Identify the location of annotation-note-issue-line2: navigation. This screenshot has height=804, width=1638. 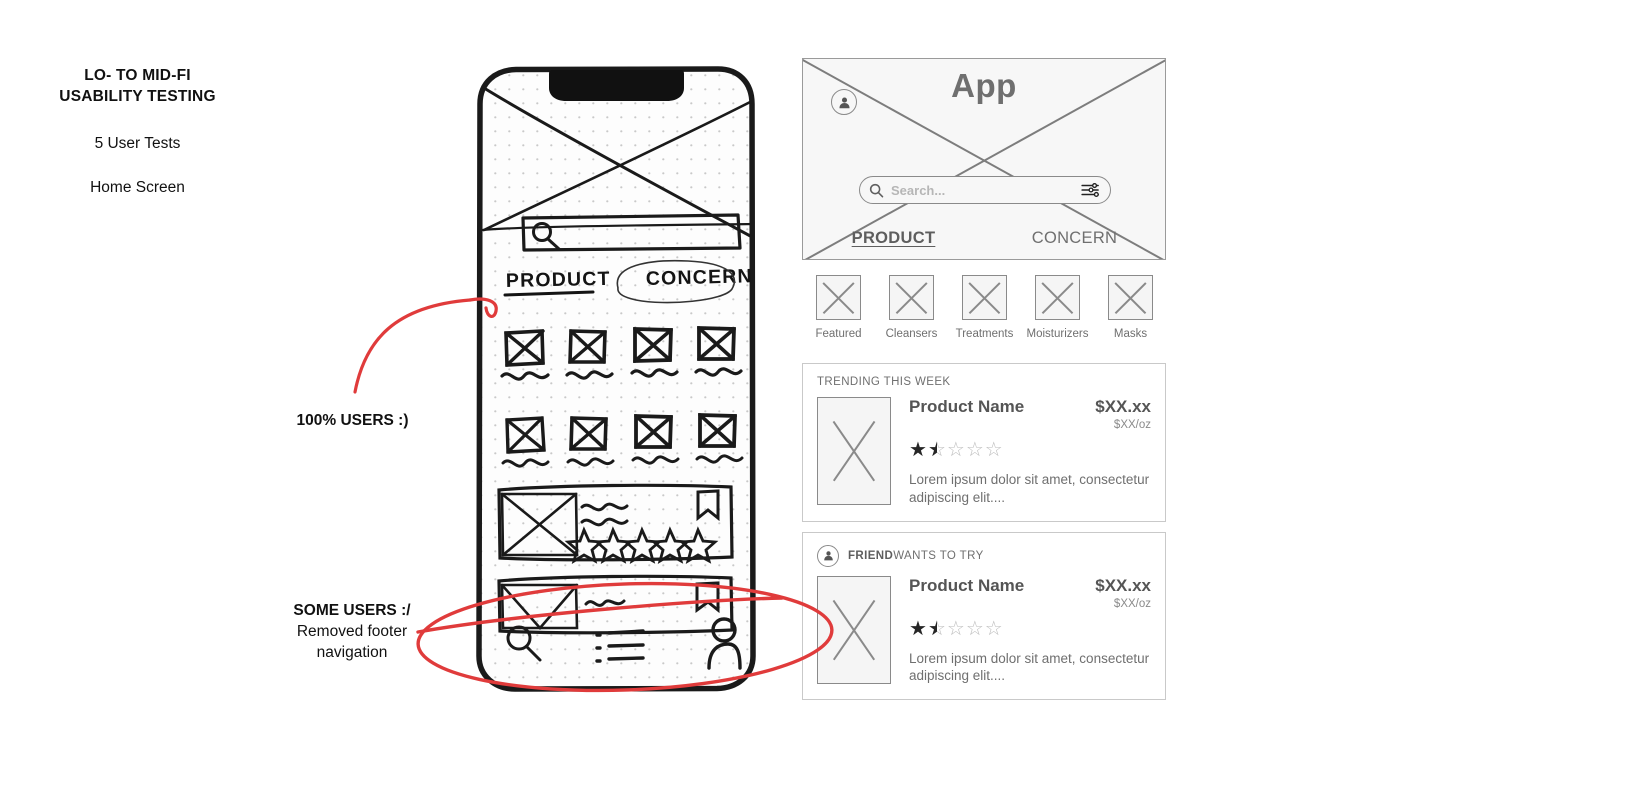
(352, 652).